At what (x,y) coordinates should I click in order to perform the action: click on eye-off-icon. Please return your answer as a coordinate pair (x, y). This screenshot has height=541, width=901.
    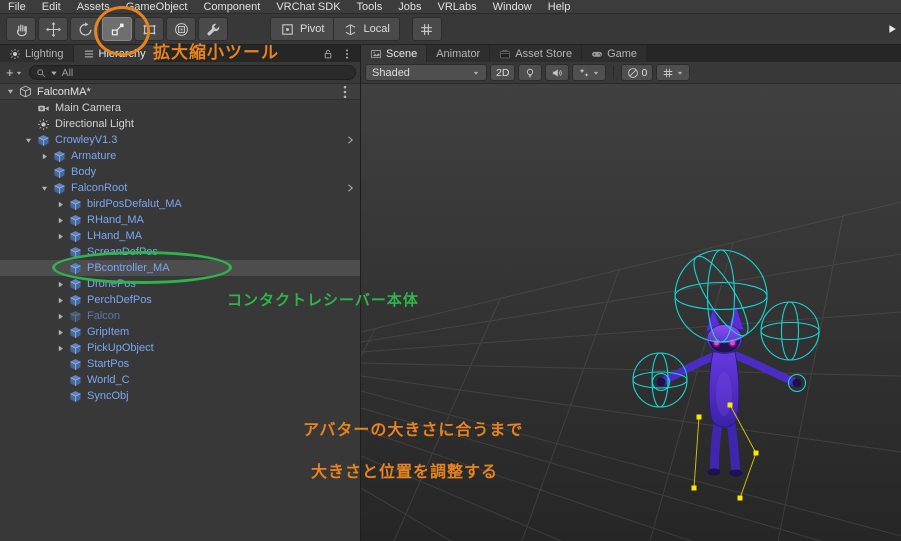
    Looking at the image, I should click on (633, 73).